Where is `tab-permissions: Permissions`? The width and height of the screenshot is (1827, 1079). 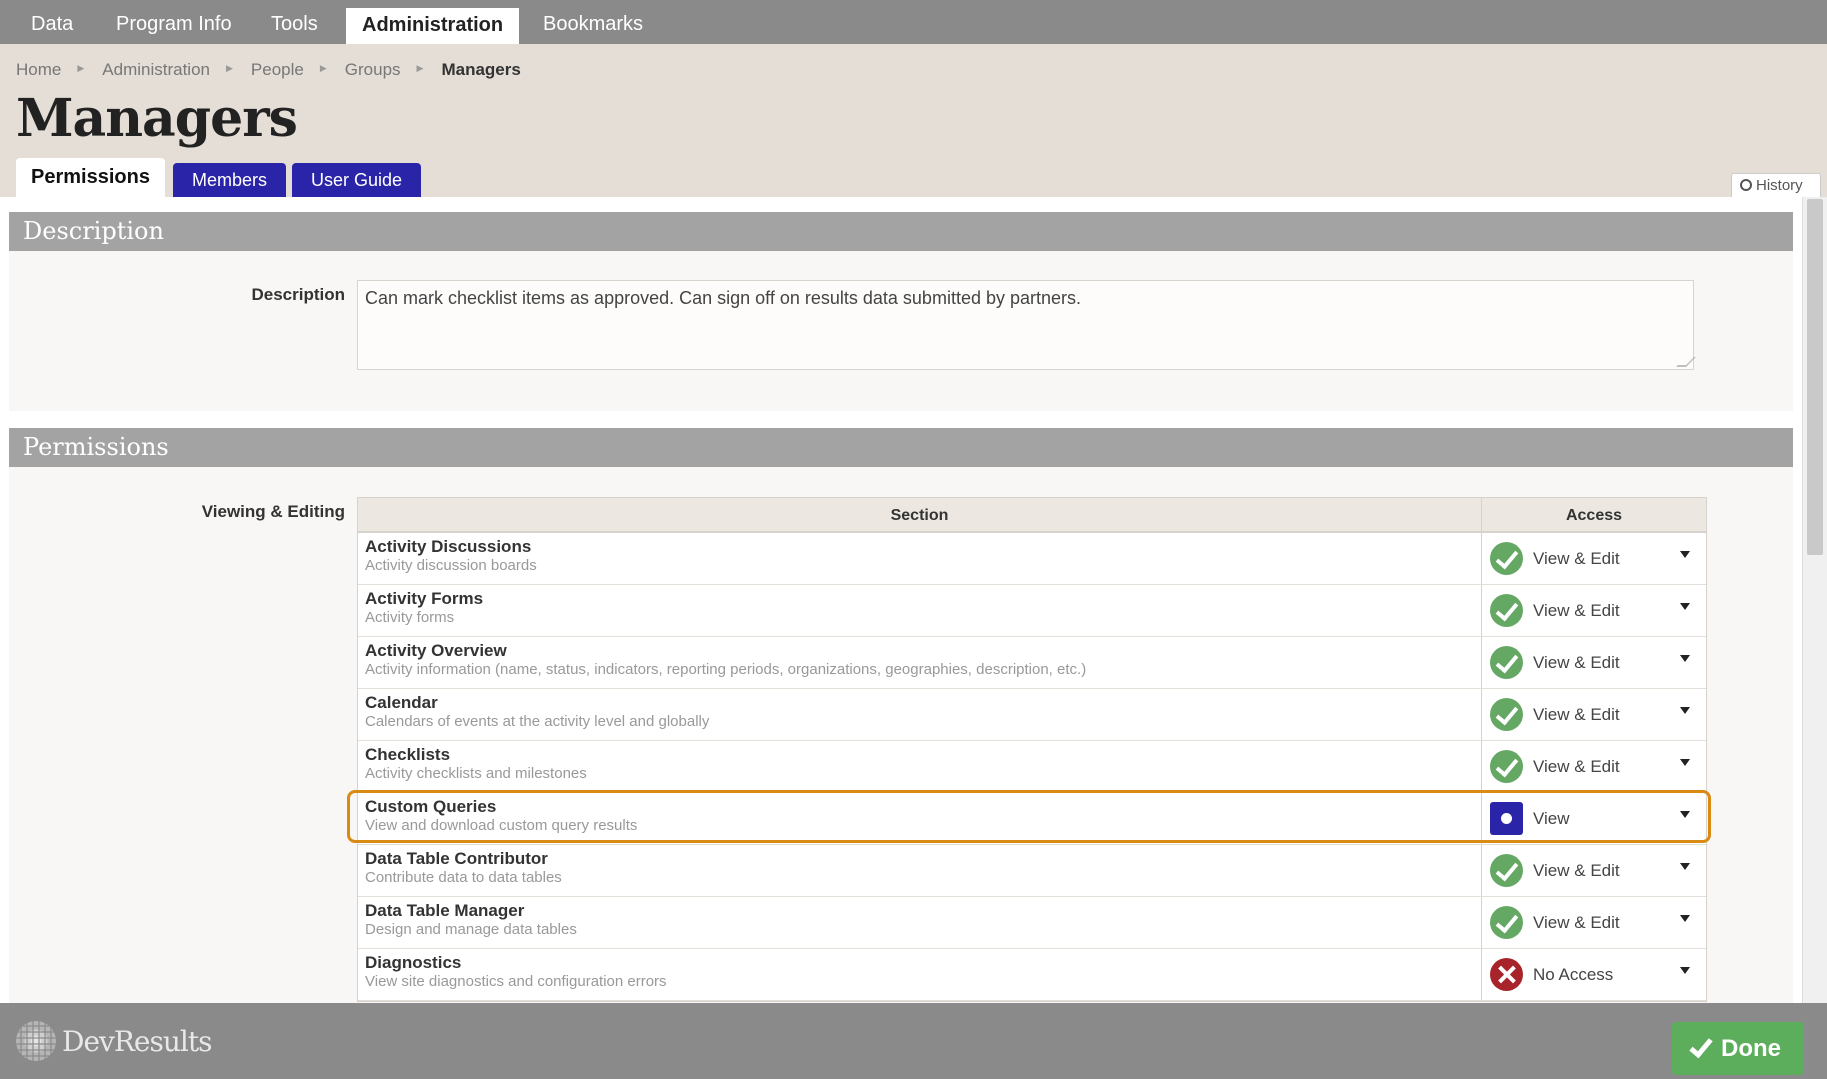 tab-permissions: Permissions is located at coordinates (90, 177).